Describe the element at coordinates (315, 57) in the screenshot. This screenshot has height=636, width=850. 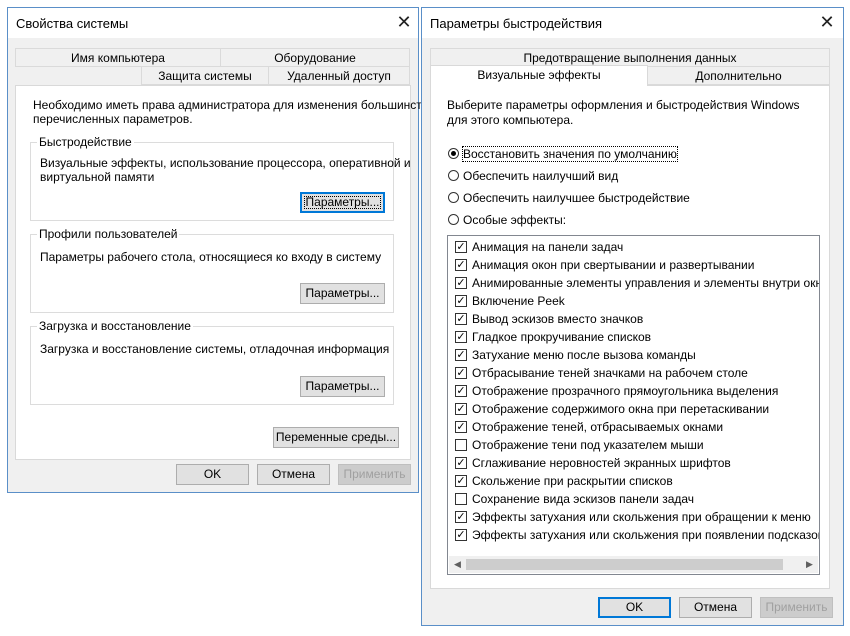
I see `tab-hardware: Оборудование` at that location.